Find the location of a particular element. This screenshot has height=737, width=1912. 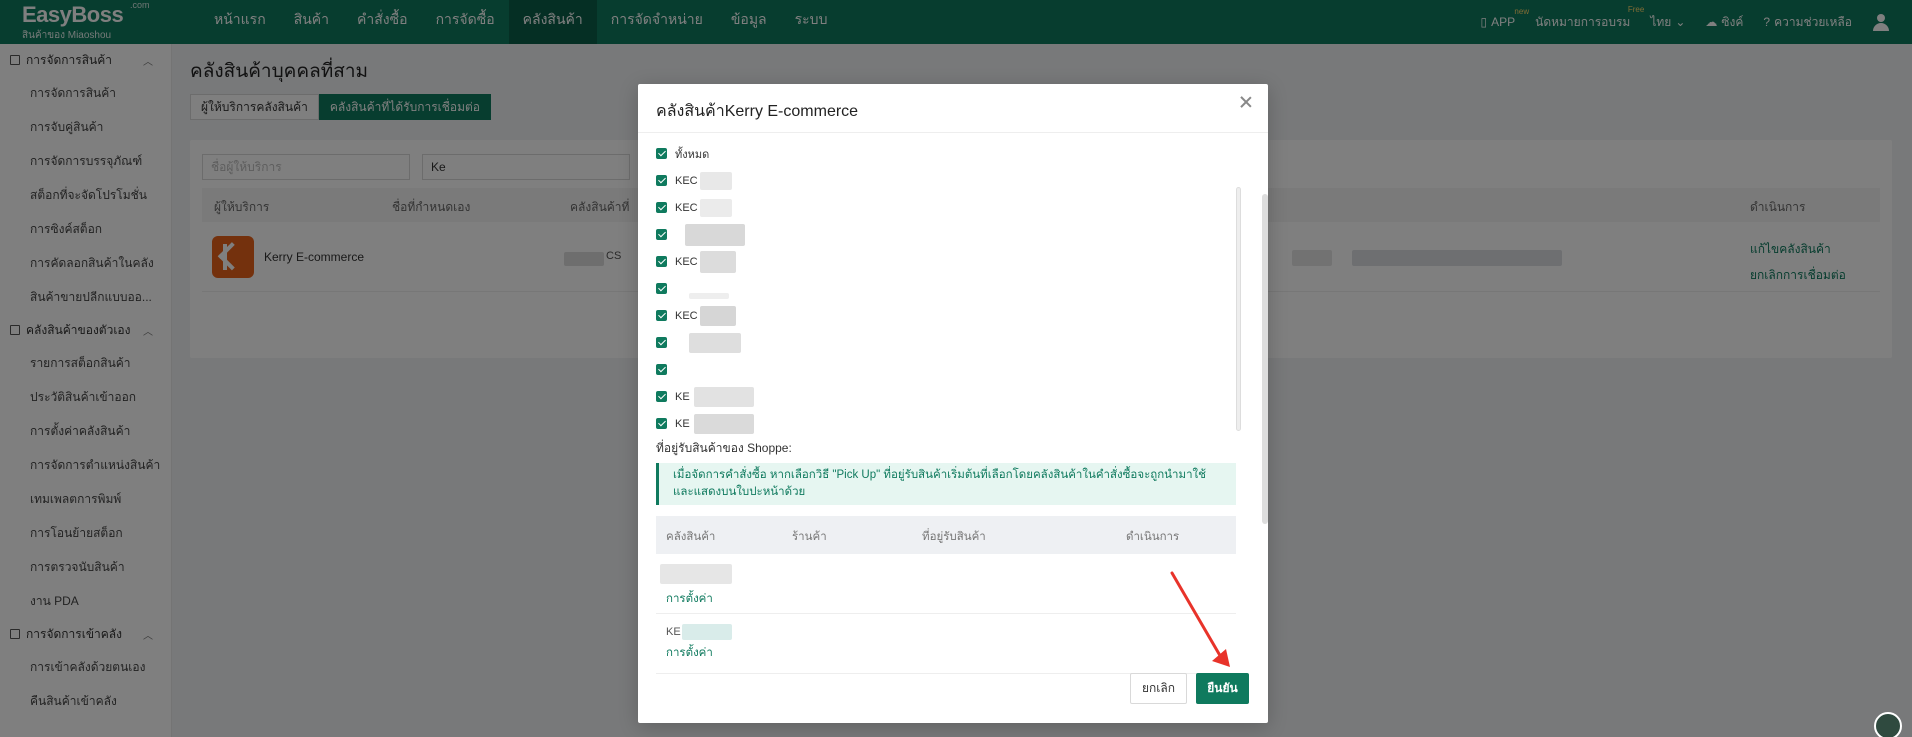

chat-avatar-icon is located at coordinates (1888, 724).